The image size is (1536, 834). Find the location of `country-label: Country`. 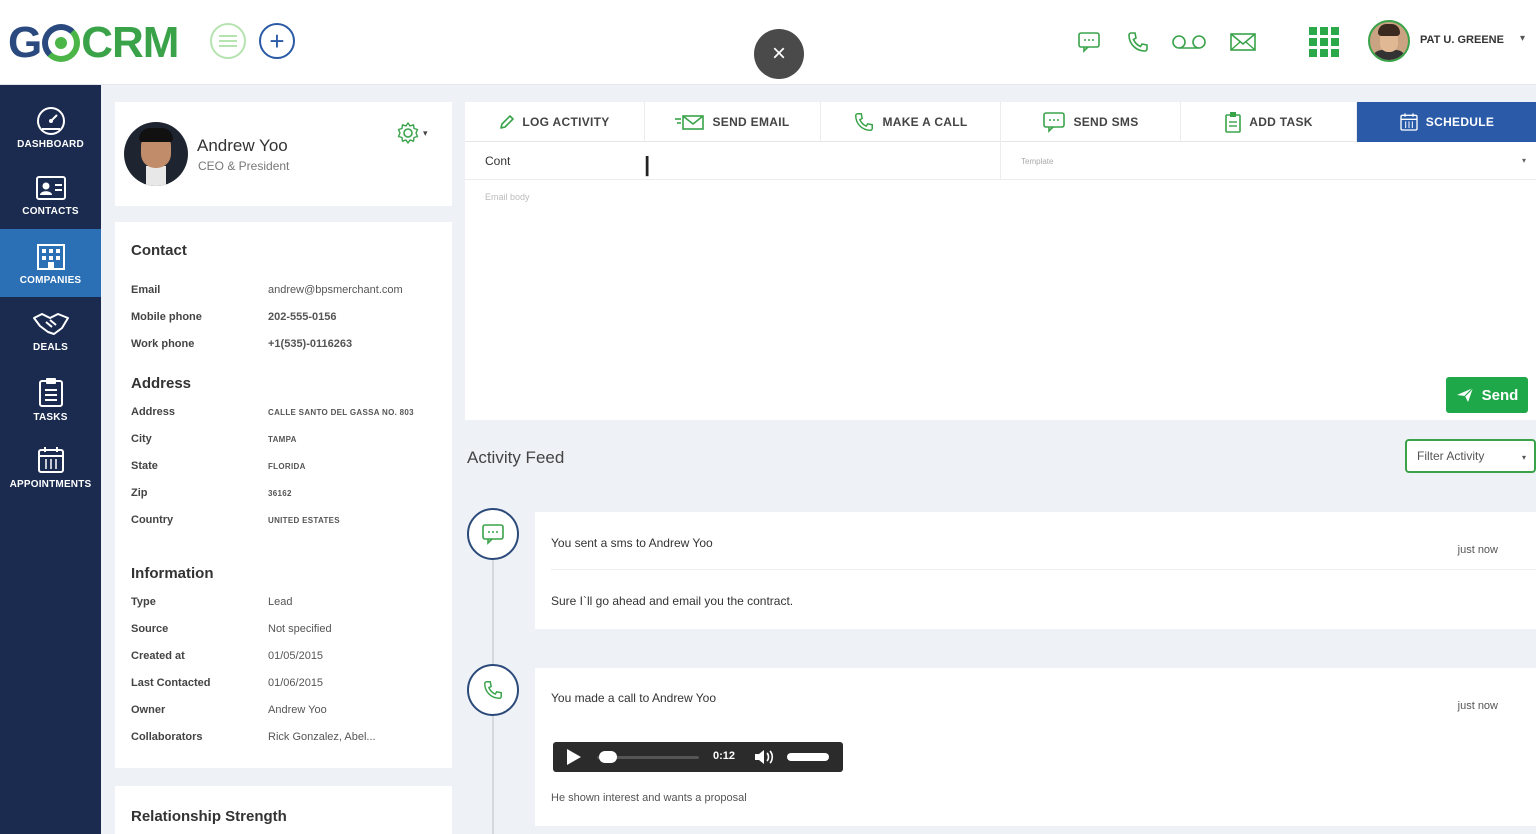

country-label: Country is located at coordinates (152, 520).